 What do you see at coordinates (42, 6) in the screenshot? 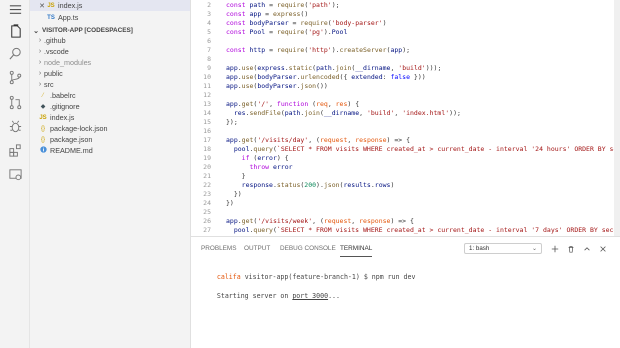
I see `close-icon: ✕` at bounding box center [42, 6].